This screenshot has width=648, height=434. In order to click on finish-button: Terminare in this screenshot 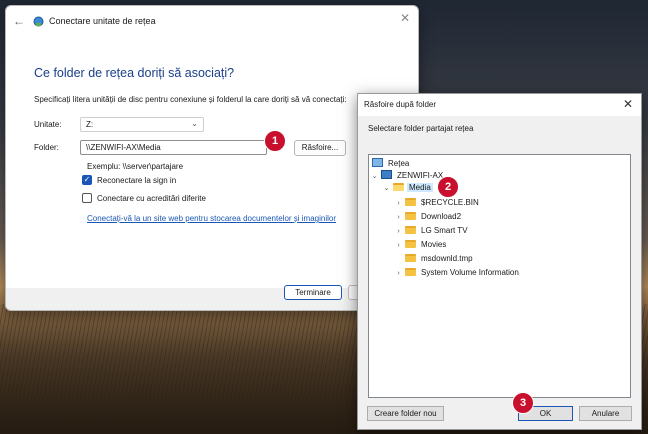, I will do `click(313, 292)`.